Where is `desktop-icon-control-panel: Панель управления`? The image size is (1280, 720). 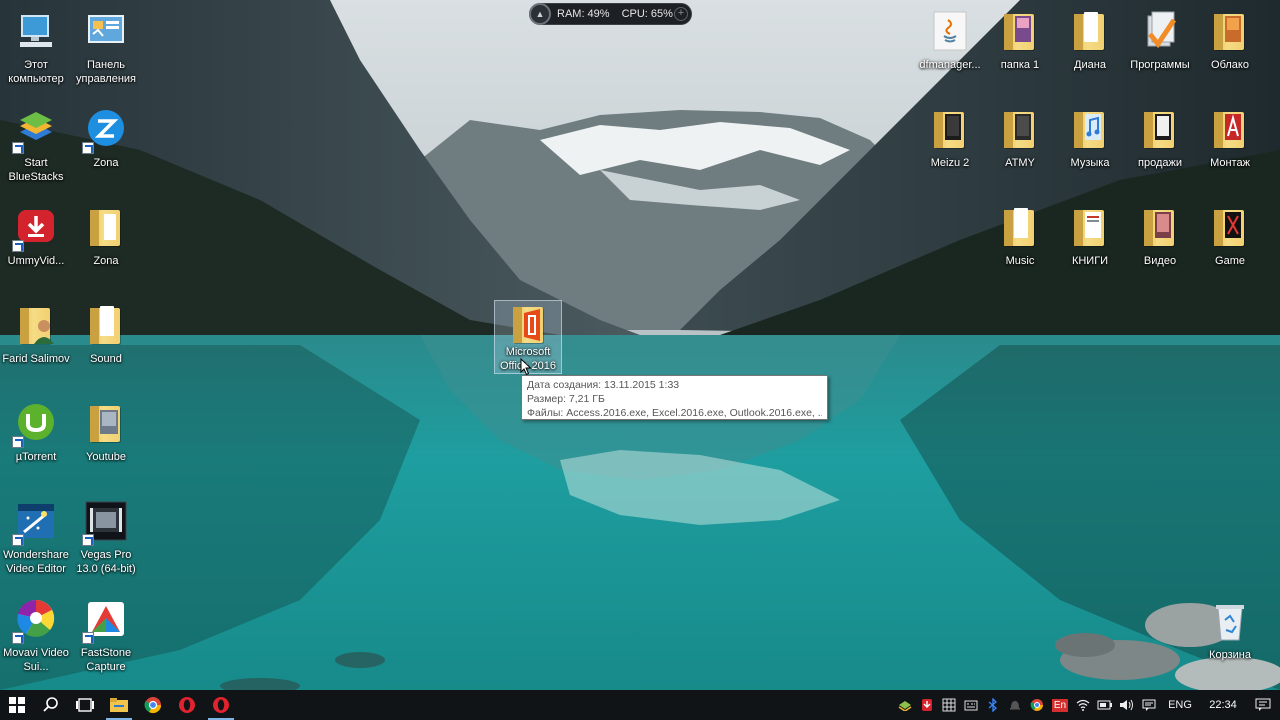
desktop-icon-control-panel: Панель управления is located at coordinates (106, 49).